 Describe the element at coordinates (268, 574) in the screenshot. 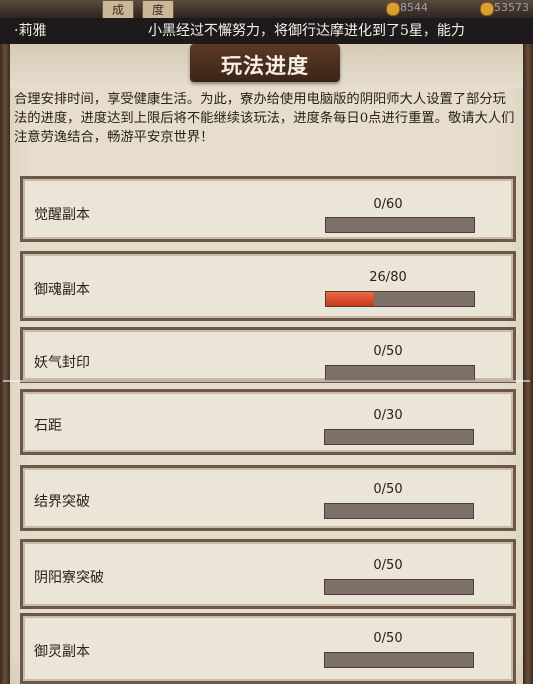

I see `progress-row: 阴阳寮突破 0/50` at that location.